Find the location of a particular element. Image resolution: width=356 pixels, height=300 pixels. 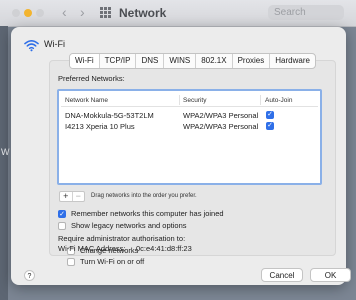

close-window-button is located at coordinates (16, 13).